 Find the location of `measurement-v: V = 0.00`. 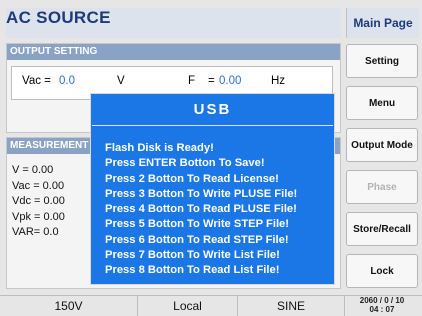

measurement-v: V = 0.00 is located at coordinates (33, 170).